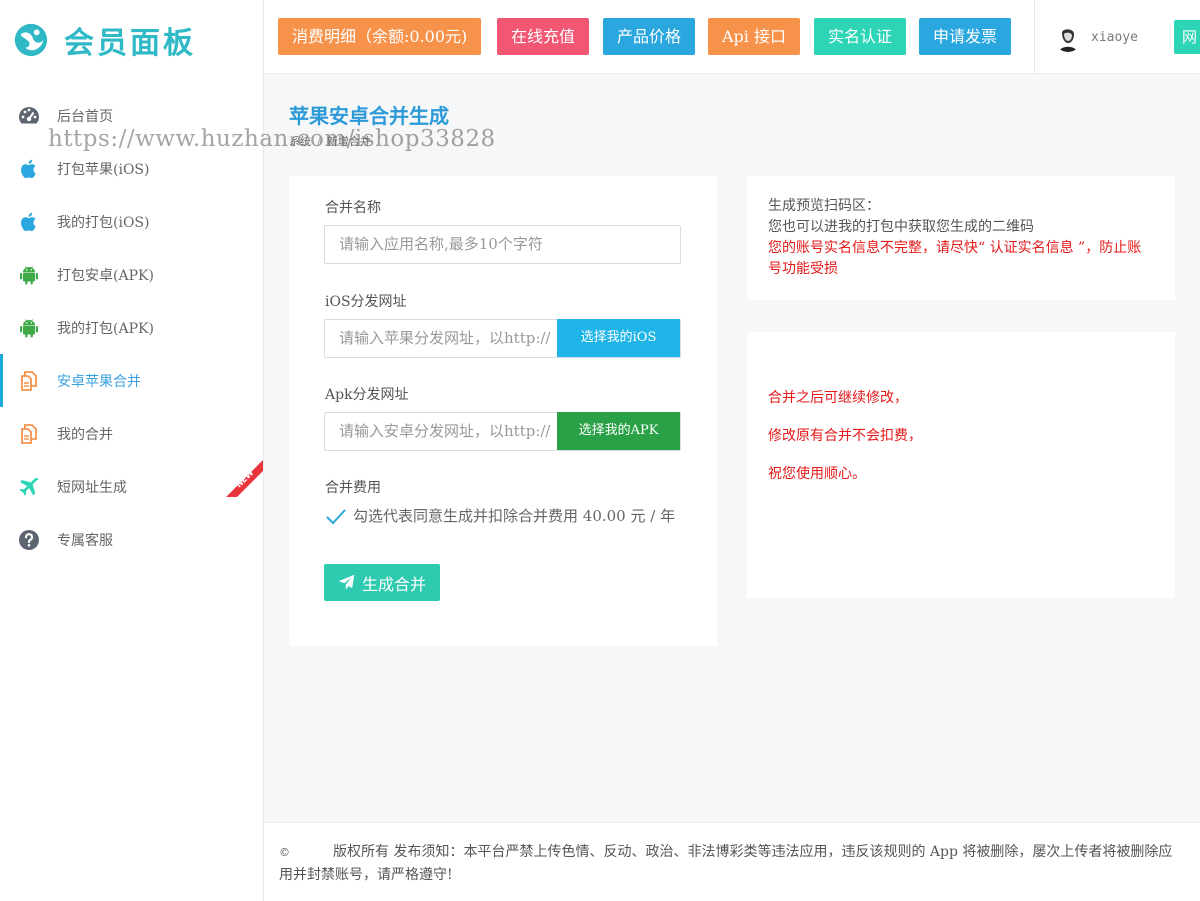 This screenshot has height=901, width=1200. Describe the element at coordinates (244, 478) in the screenshot. I see `new-badge: NEW` at that location.